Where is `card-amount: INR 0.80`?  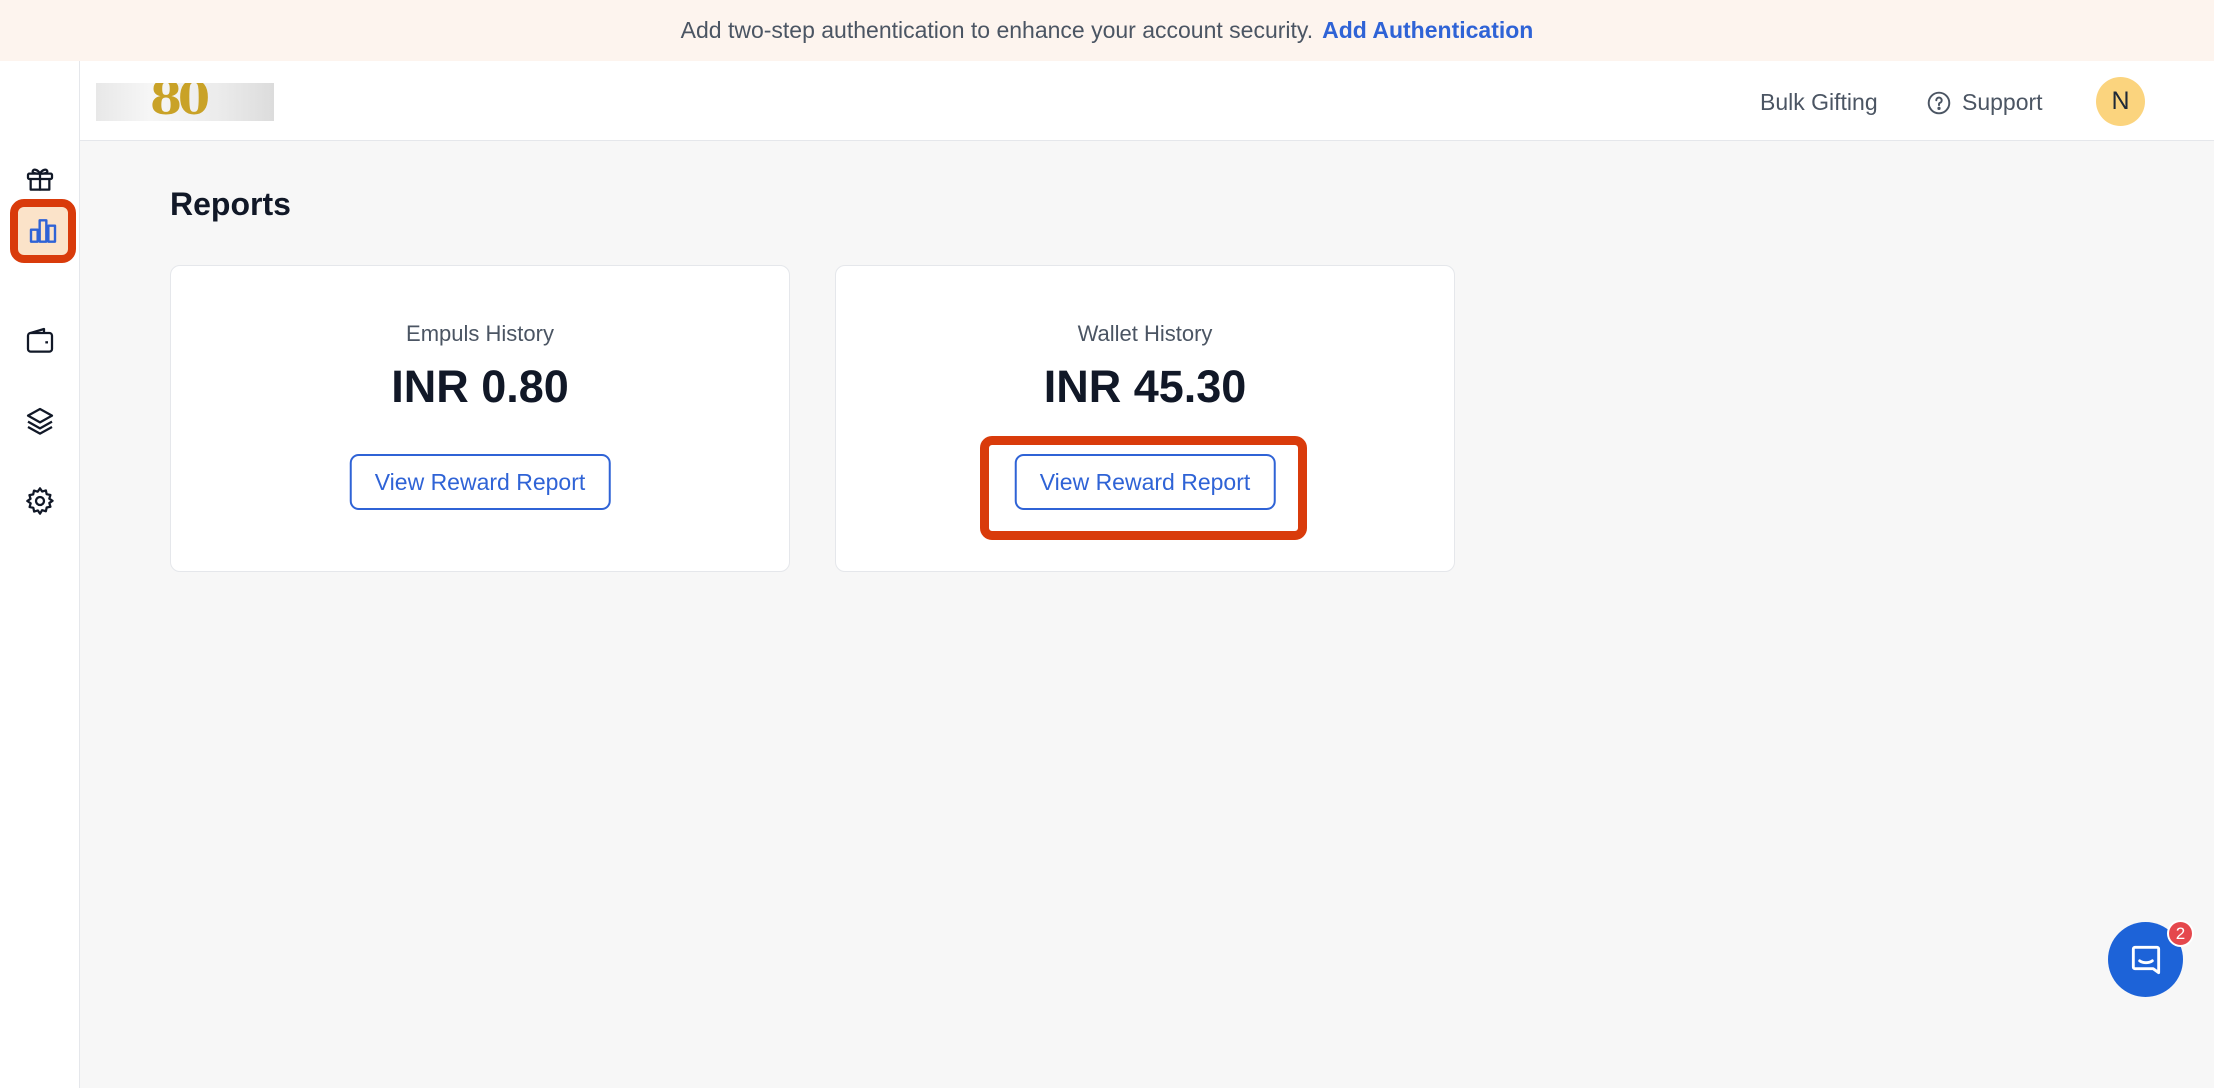 card-amount: INR 0.80 is located at coordinates (480, 386).